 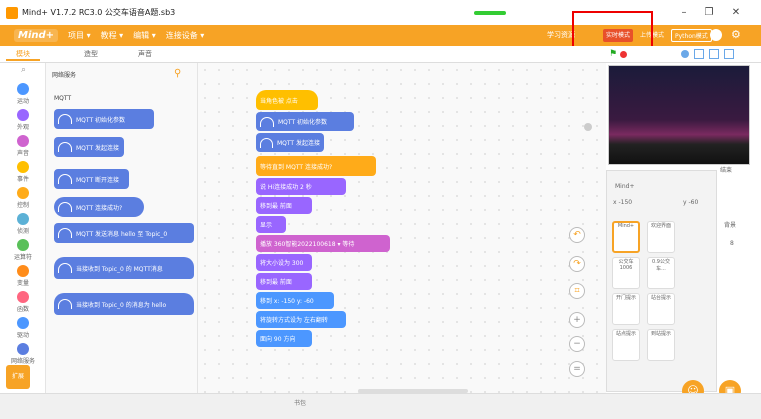 What do you see at coordinates (301, 186) in the screenshot?
I see `script-block-say: 说 Hi连接成功 2 秒` at bounding box center [301, 186].